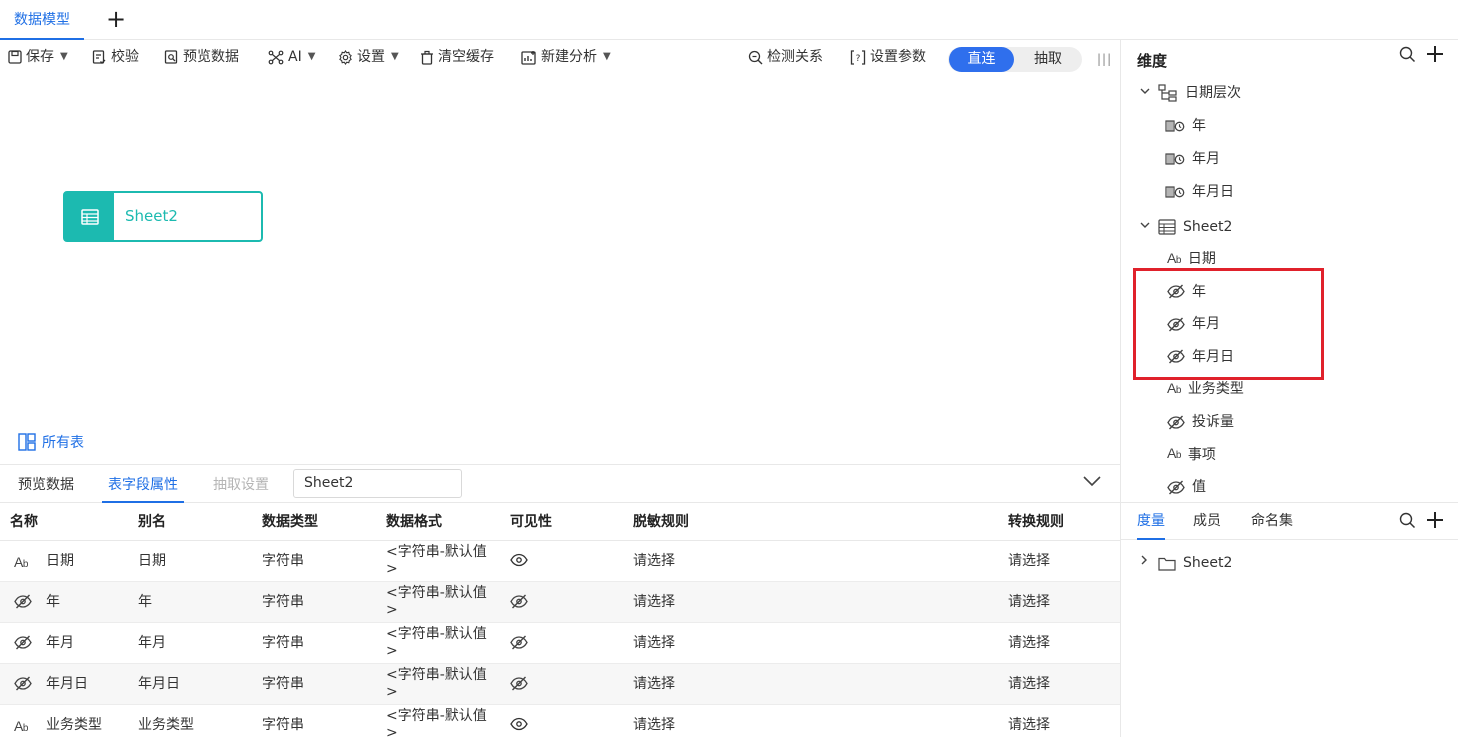 The height and width of the screenshot is (737, 1458). What do you see at coordinates (729, 20) in the screenshot?
I see `top-tab-bar: 数据模型 +` at bounding box center [729, 20].